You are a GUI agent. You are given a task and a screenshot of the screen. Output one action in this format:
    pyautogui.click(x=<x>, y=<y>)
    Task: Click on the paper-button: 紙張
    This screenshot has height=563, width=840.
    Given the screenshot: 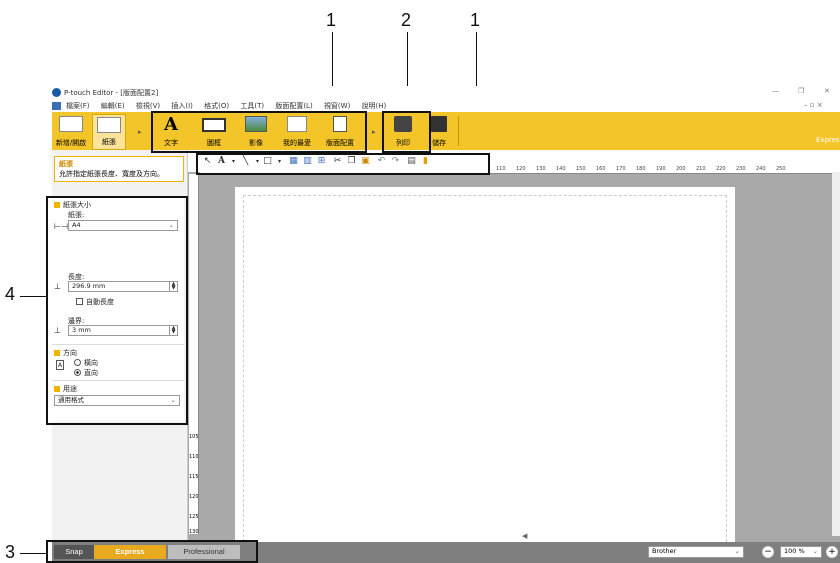 What is the action you would take?
    pyautogui.click(x=109, y=132)
    